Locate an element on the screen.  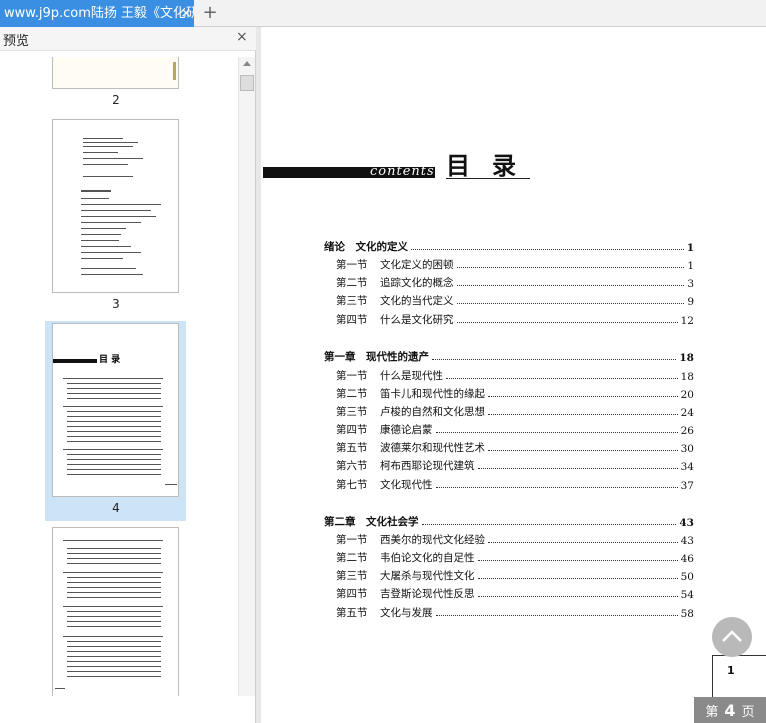
thumbnail-page-number: 3 is located at coordinates (116, 304).